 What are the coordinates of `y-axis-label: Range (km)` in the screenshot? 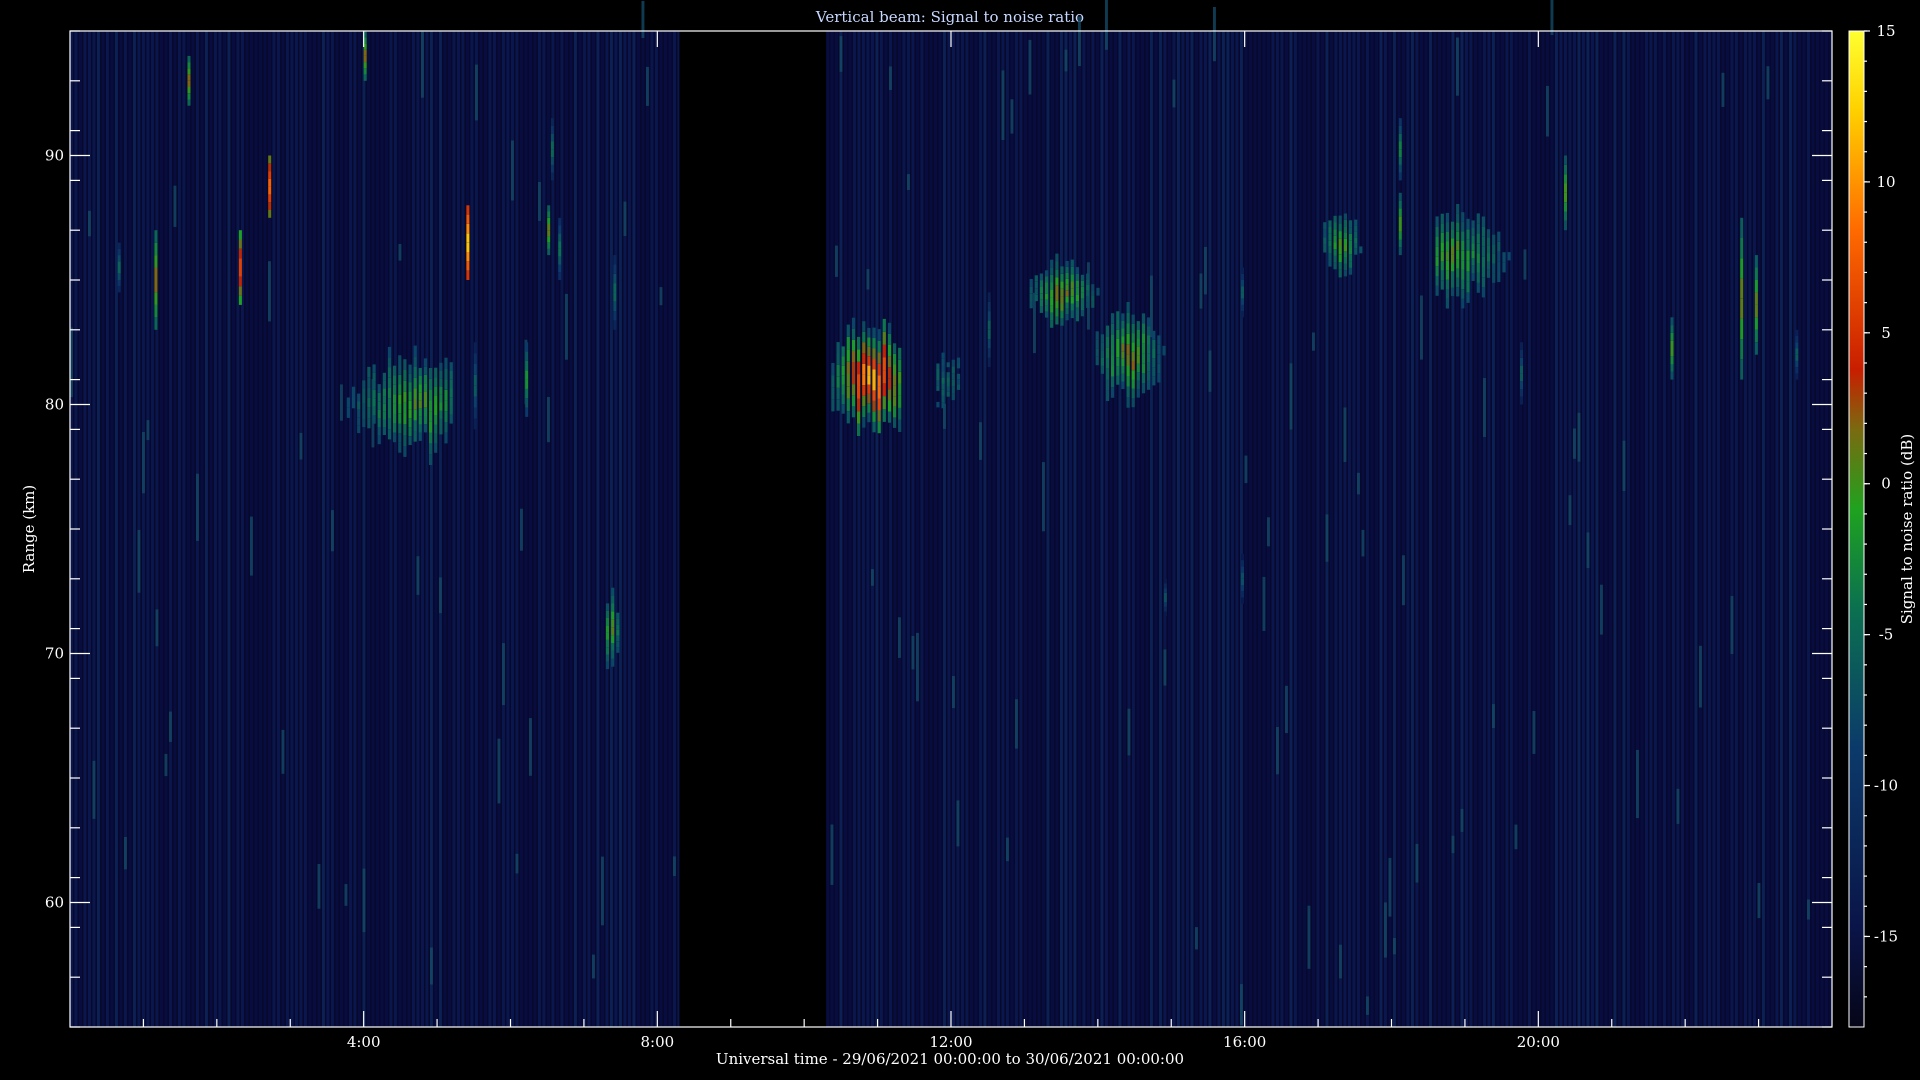 It's located at (29, 529).